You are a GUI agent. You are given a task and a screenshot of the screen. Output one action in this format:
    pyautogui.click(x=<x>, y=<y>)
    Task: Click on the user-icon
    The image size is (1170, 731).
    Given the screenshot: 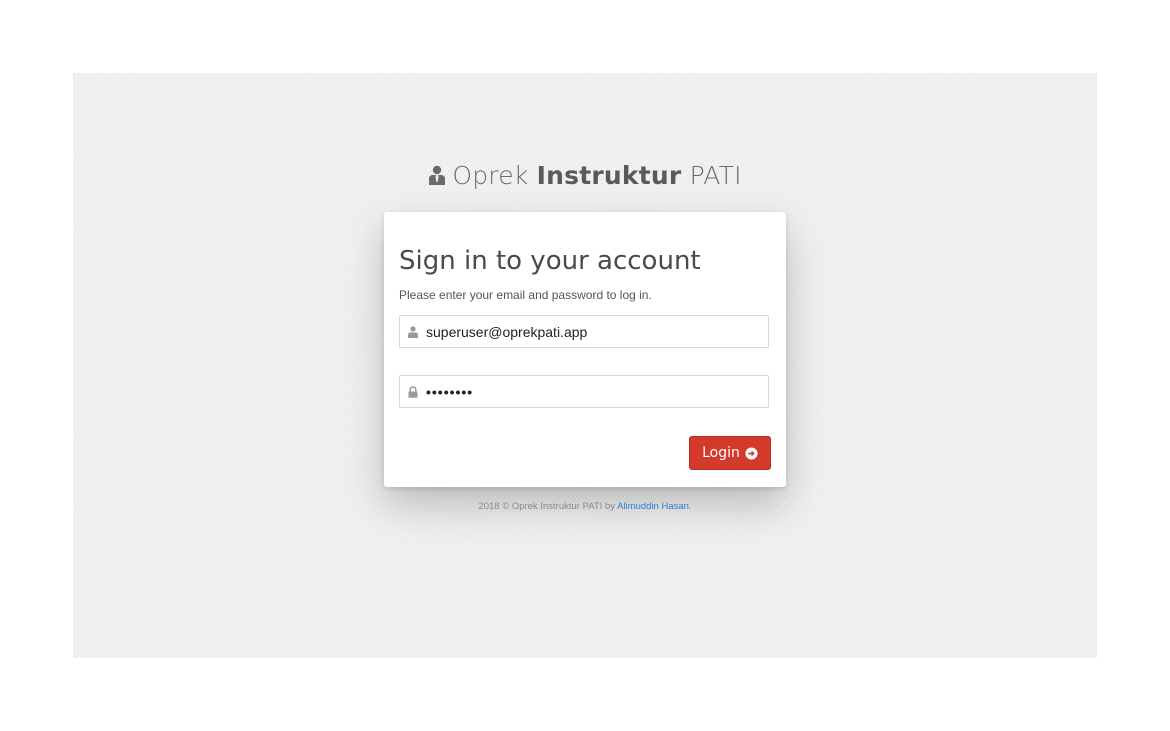 What is the action you would take?
    pyautogui.click(x=413, y=332)
    